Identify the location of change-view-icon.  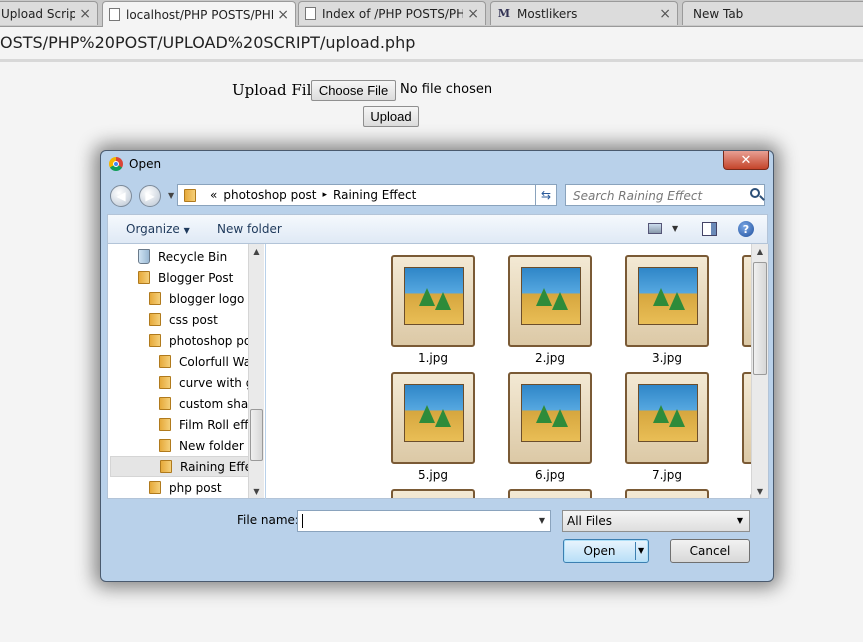
(655, 228).